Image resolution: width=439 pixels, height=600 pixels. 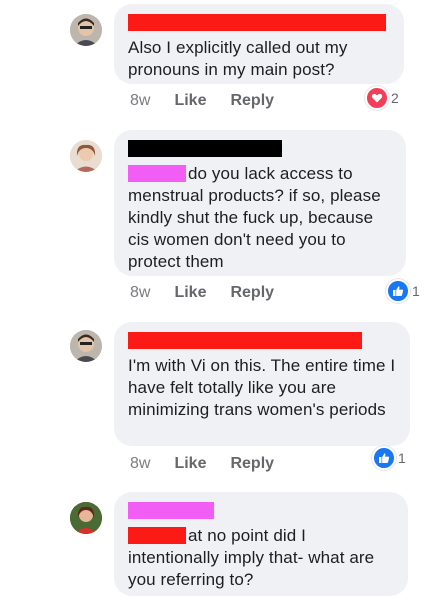 I want to click on heart-icon, so click(x=377, y=98).